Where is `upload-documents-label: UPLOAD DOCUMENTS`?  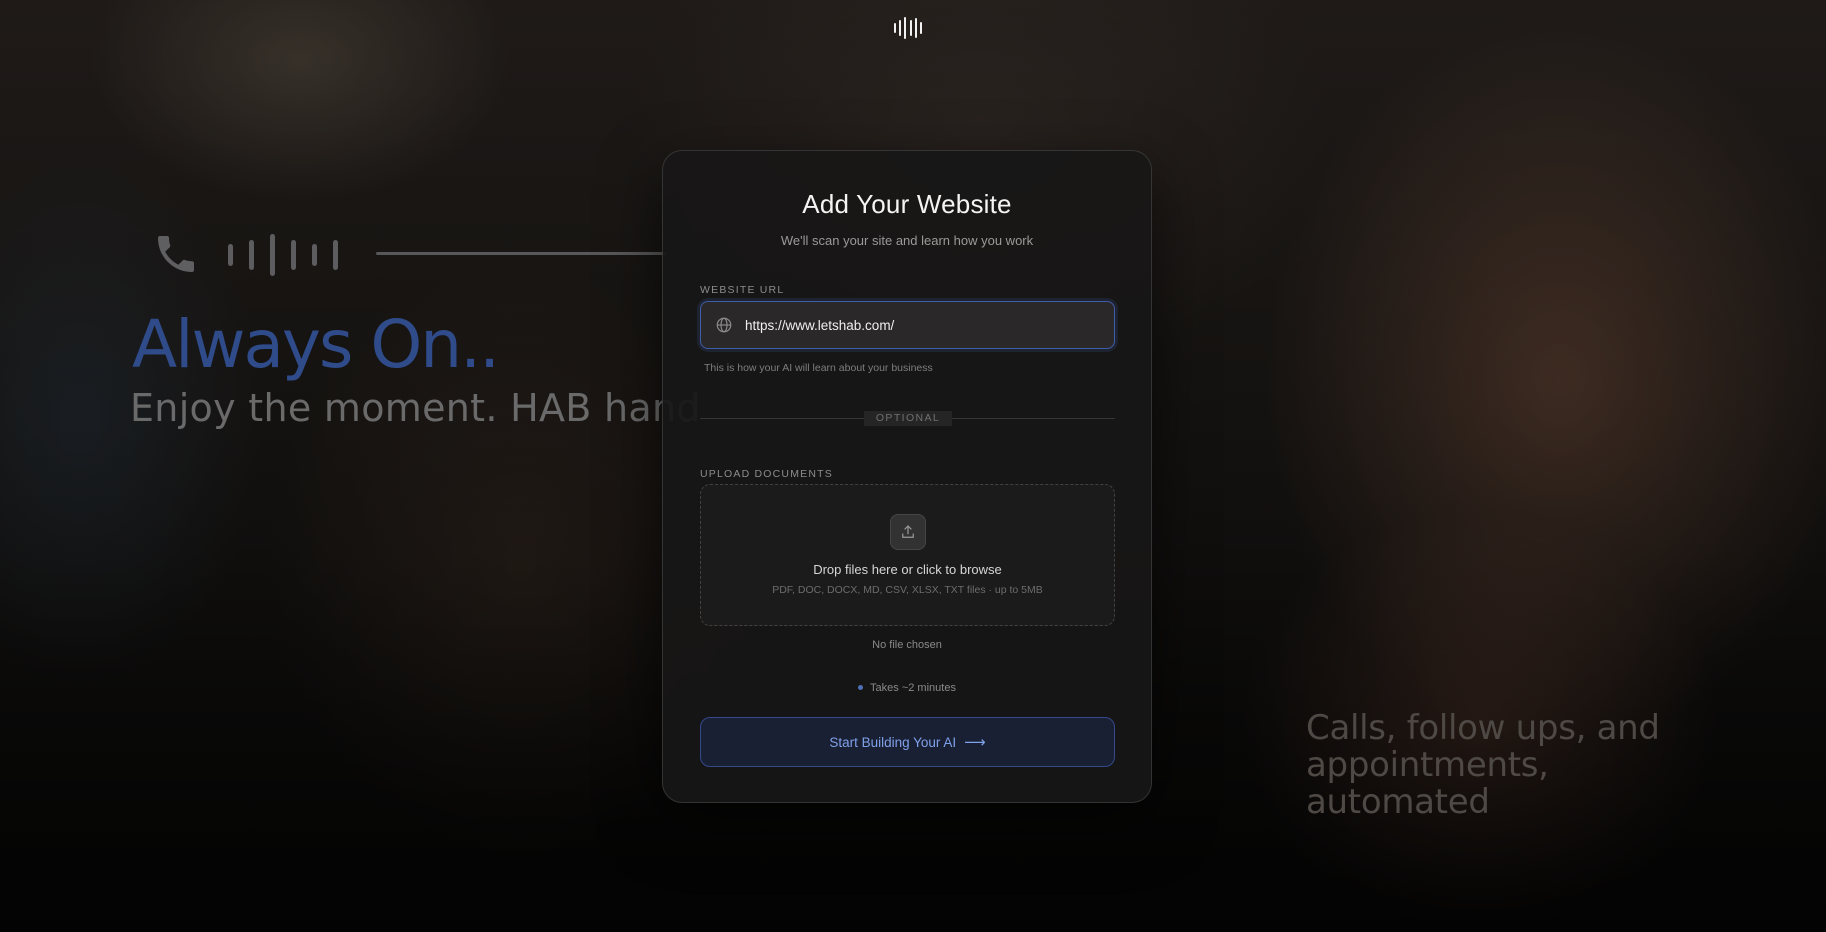 upload-documents-label: UPLOAD DOCUMENTS is located at coordinates (766, 474).